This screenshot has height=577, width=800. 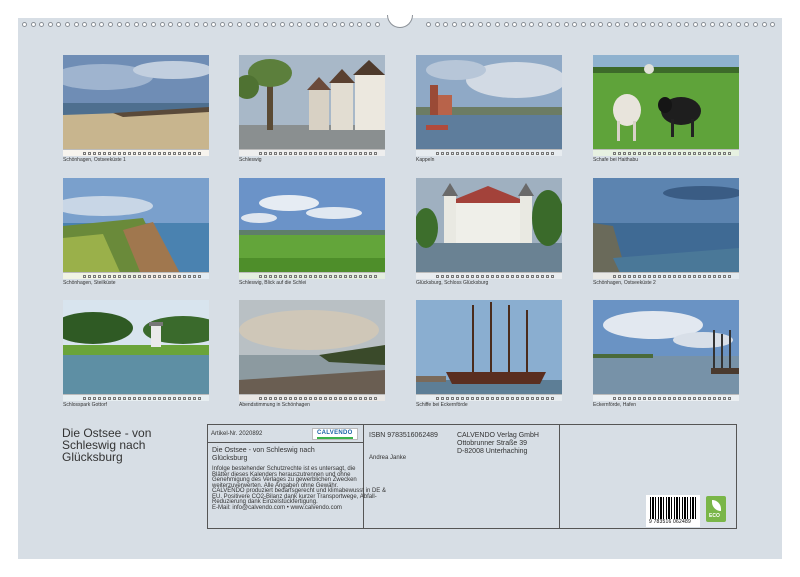 I want to click on sheep-photo, so click(x=666, y=105).